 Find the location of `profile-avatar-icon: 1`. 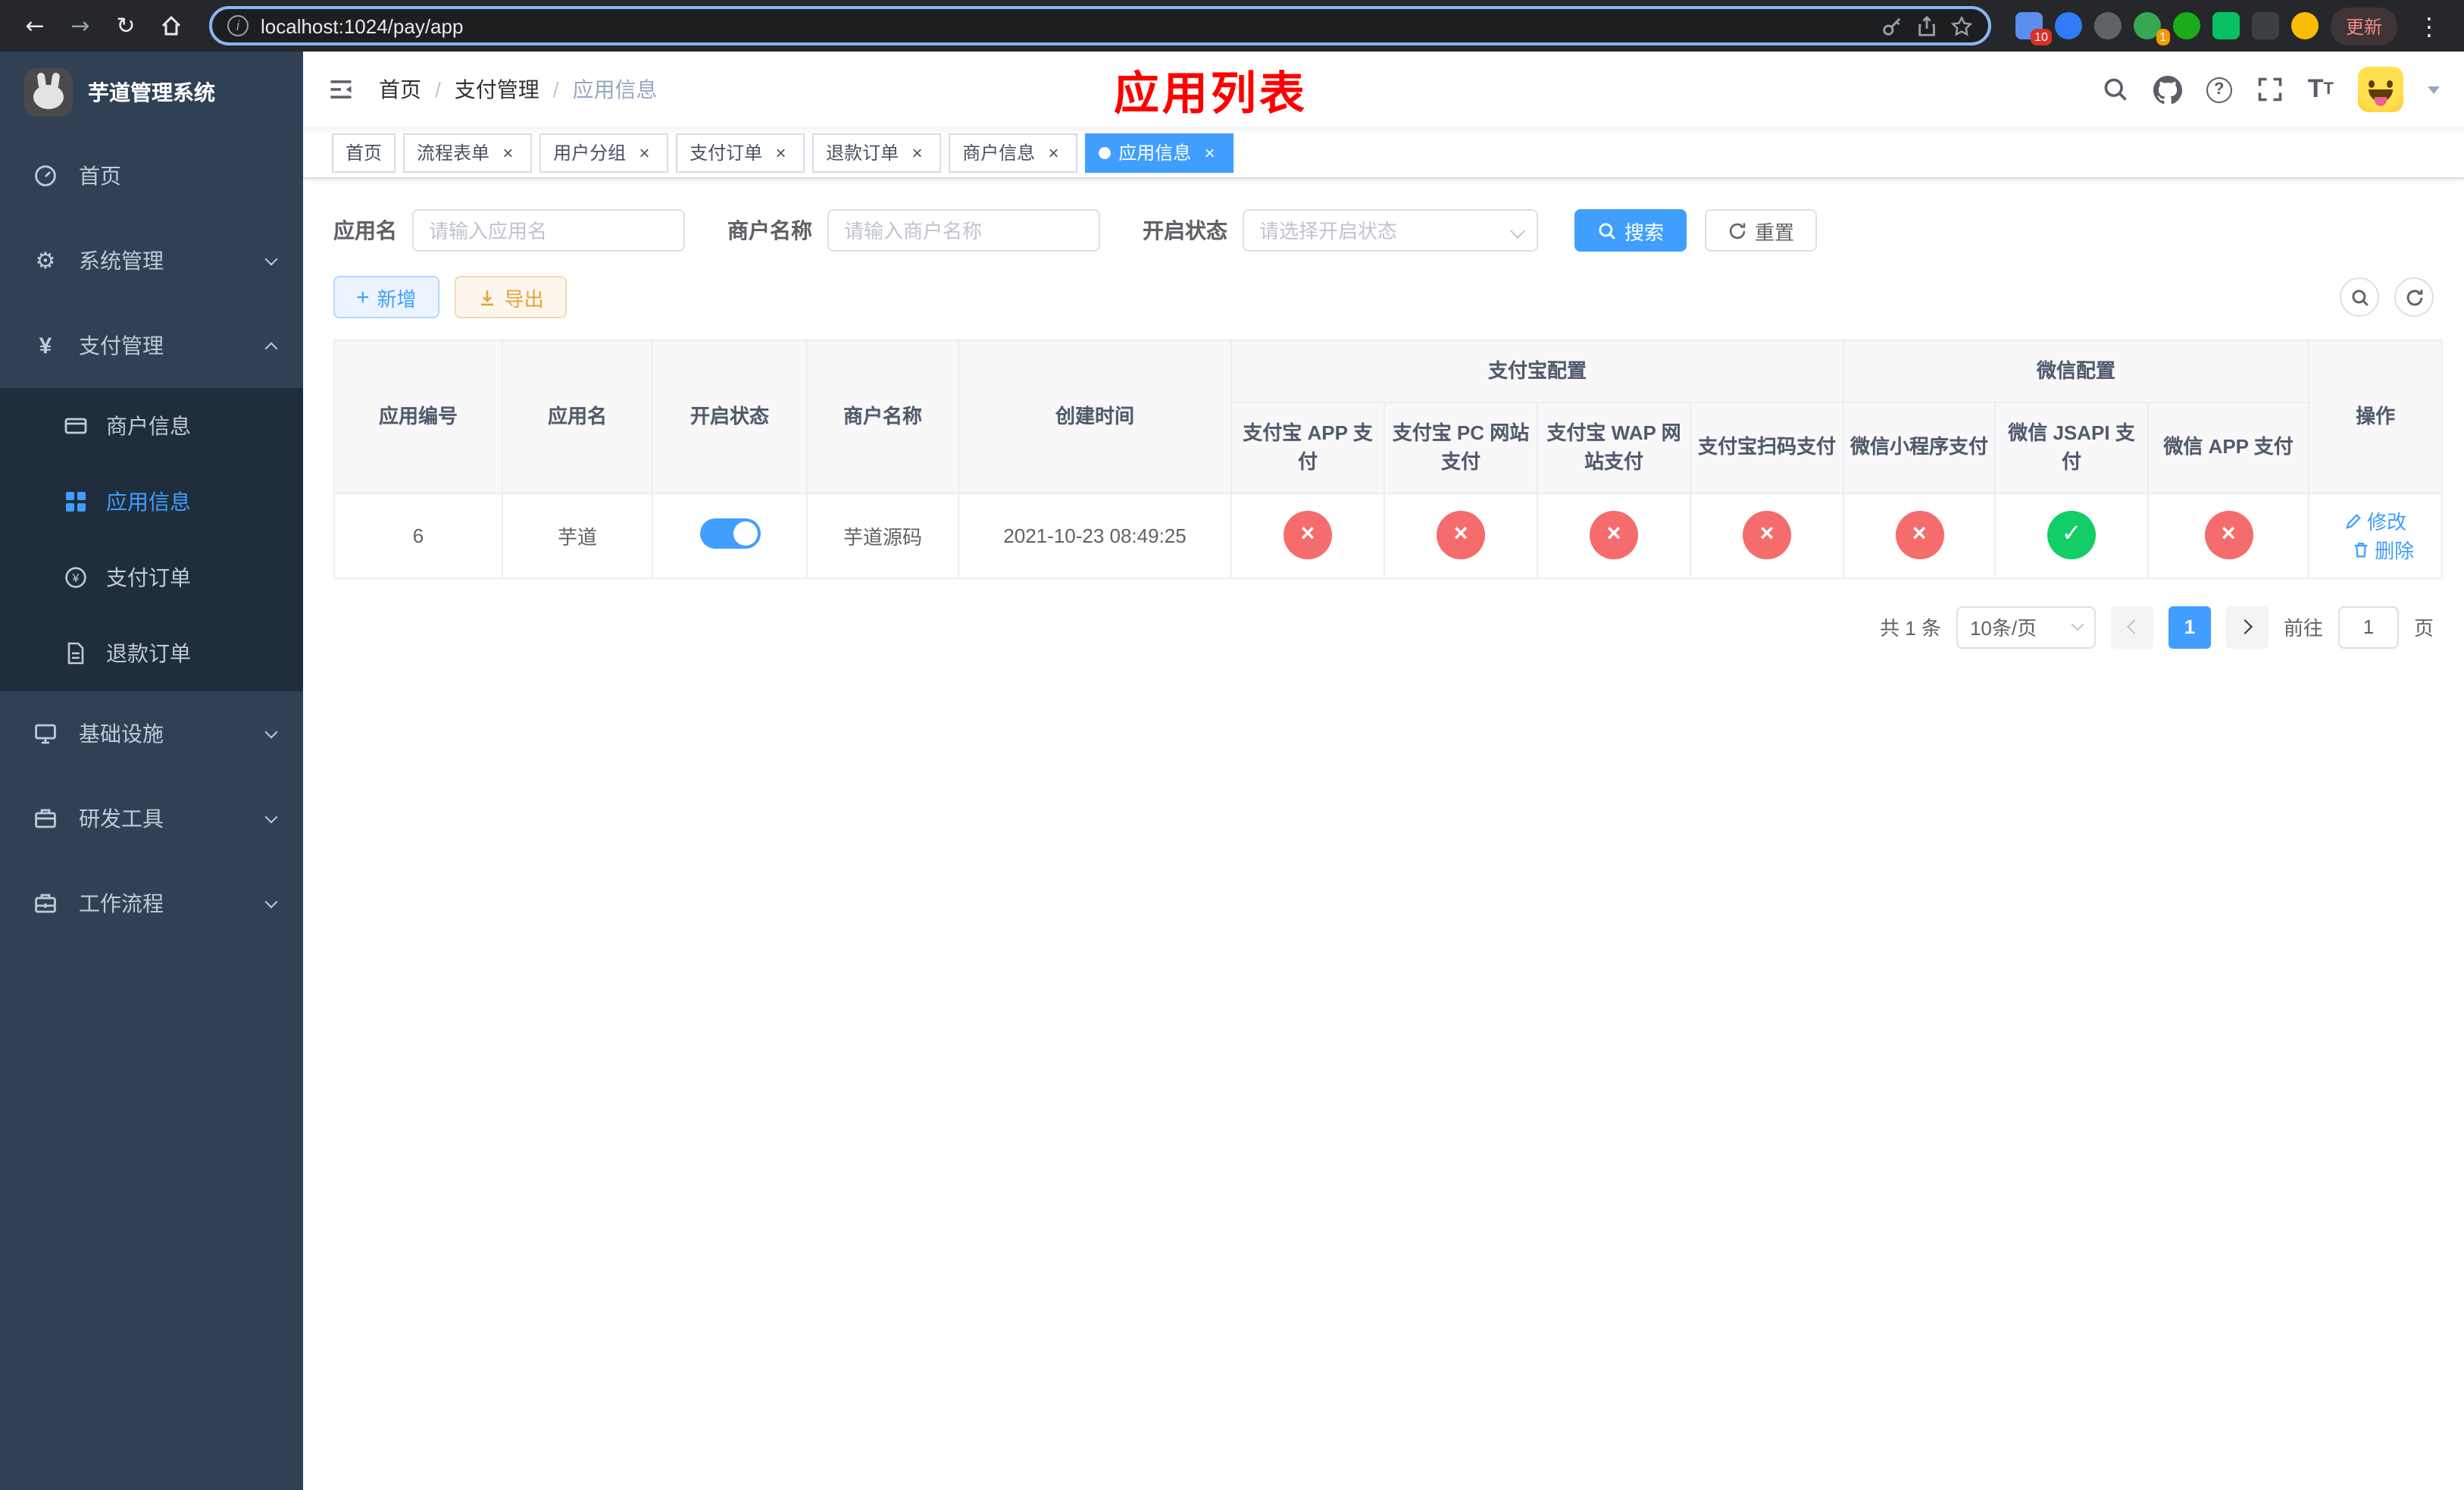

profile-avatar-icon: 1 is located at coordinates (2151, 28).